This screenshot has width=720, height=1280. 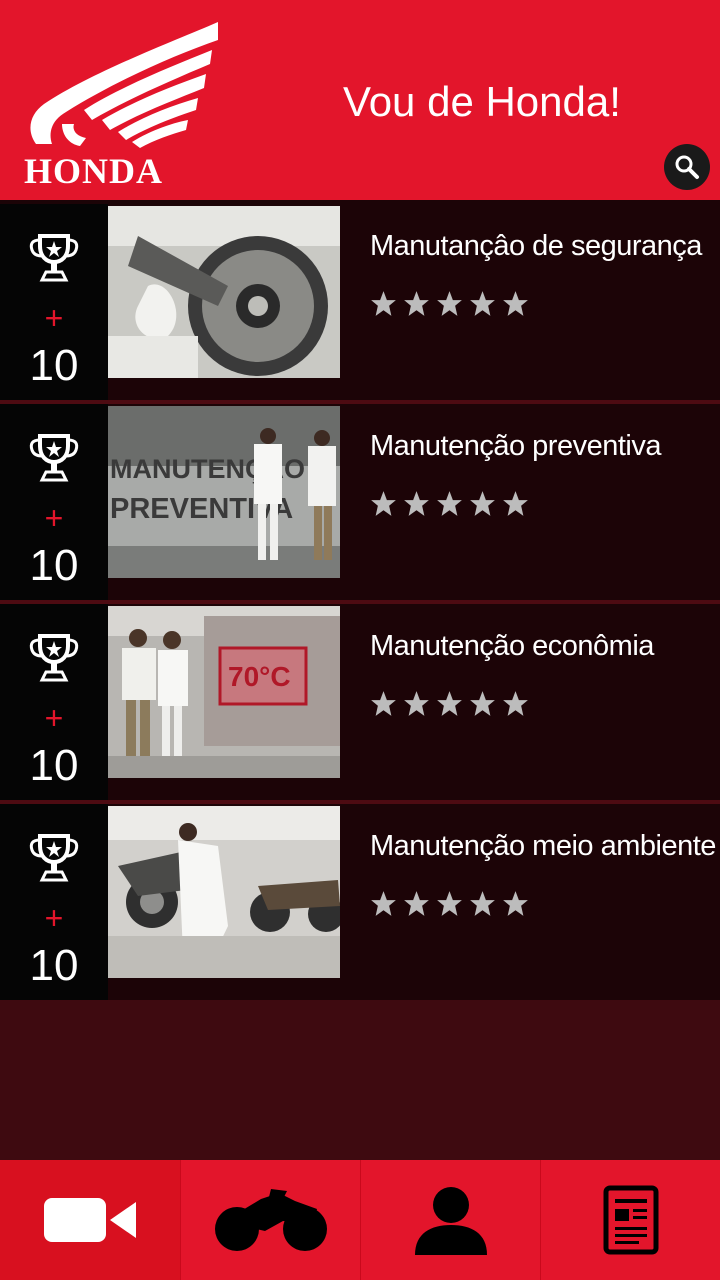 I want to click on search-button, so click(x=687, y=167).